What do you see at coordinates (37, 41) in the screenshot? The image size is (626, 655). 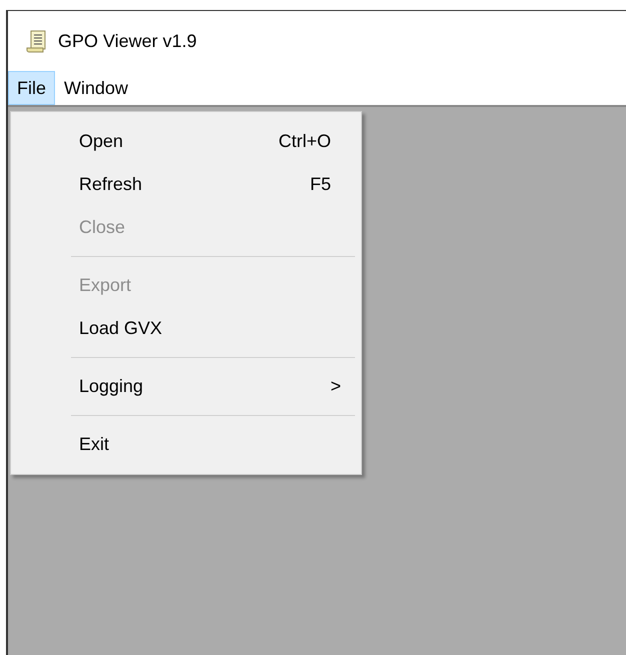 I see `scroll-icon` at bounding box center [37, 41].